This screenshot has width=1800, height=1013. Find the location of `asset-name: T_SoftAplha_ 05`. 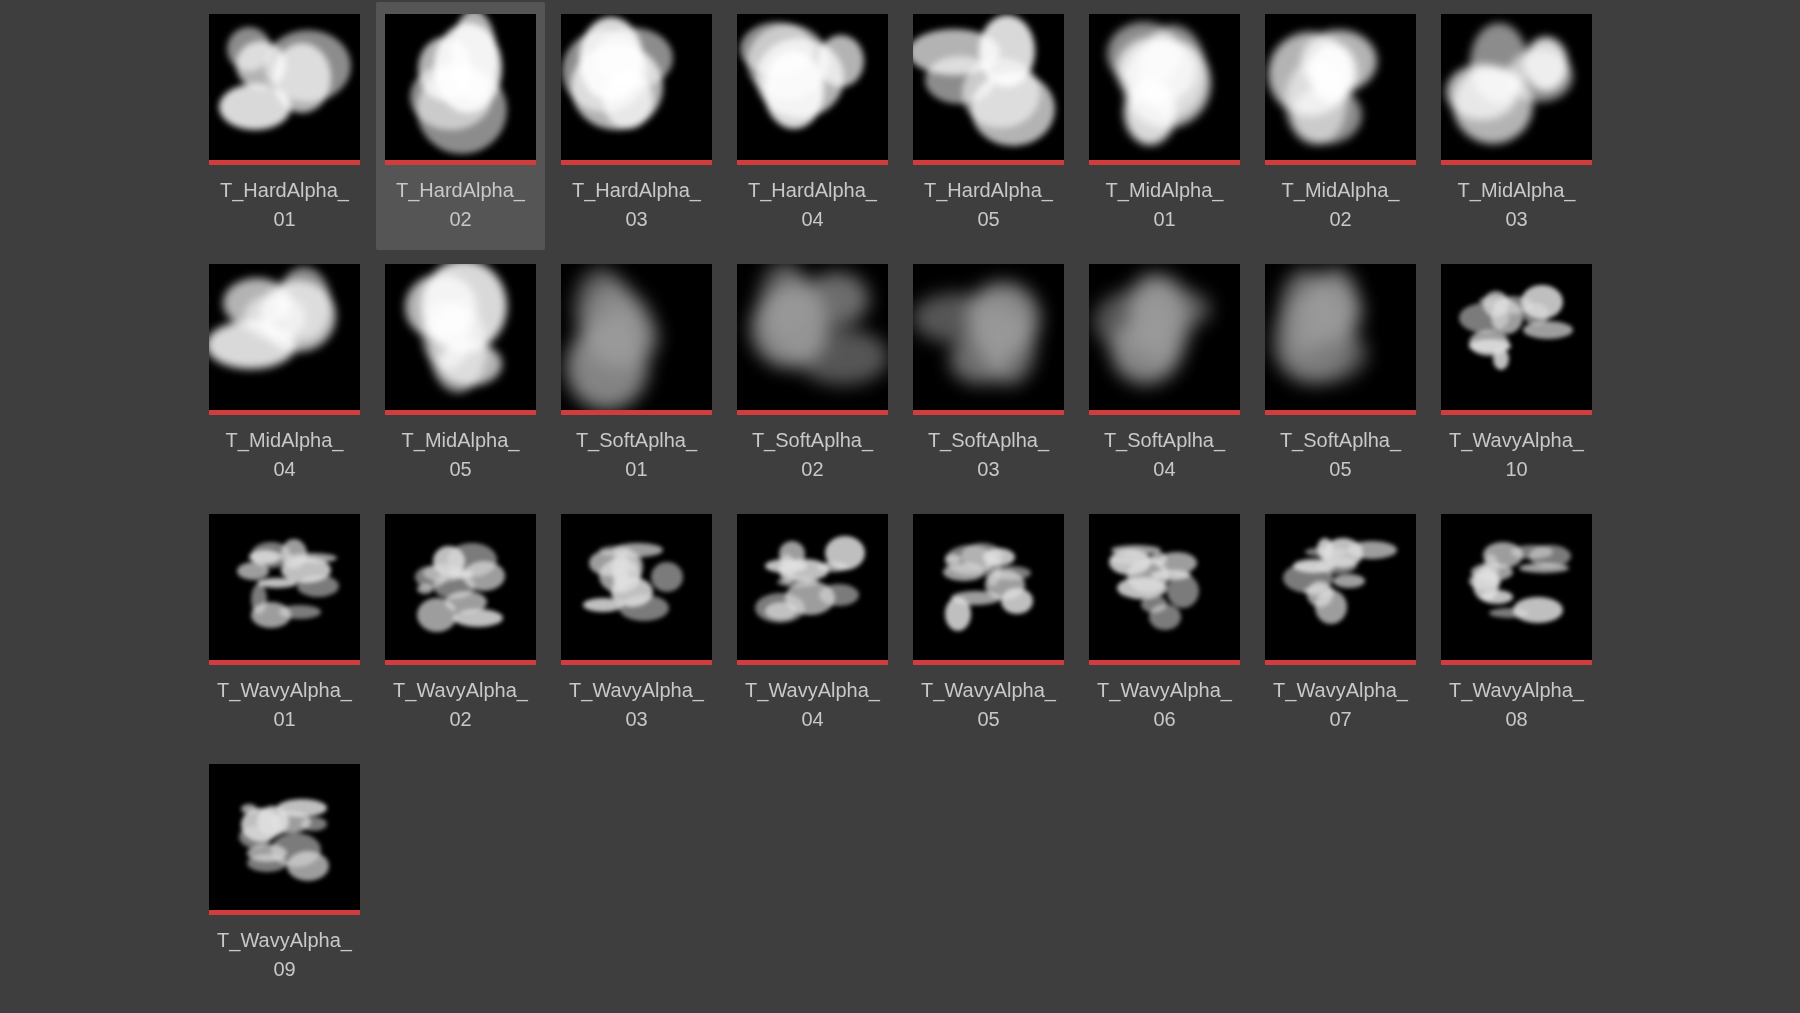

asset-name: T_SoftAplha_ 05 is located at coordinates (1340, 455).